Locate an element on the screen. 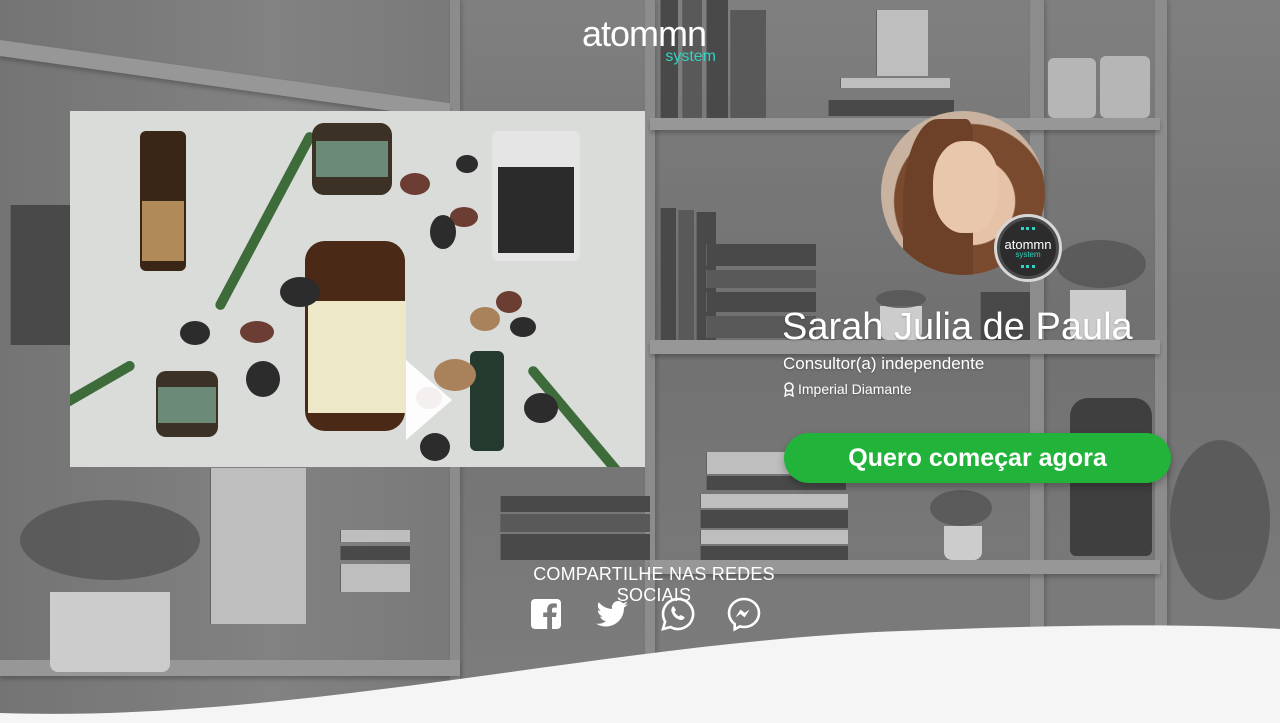  consultant-role: Consultor(a) independente is located at coordinates (884, 363).